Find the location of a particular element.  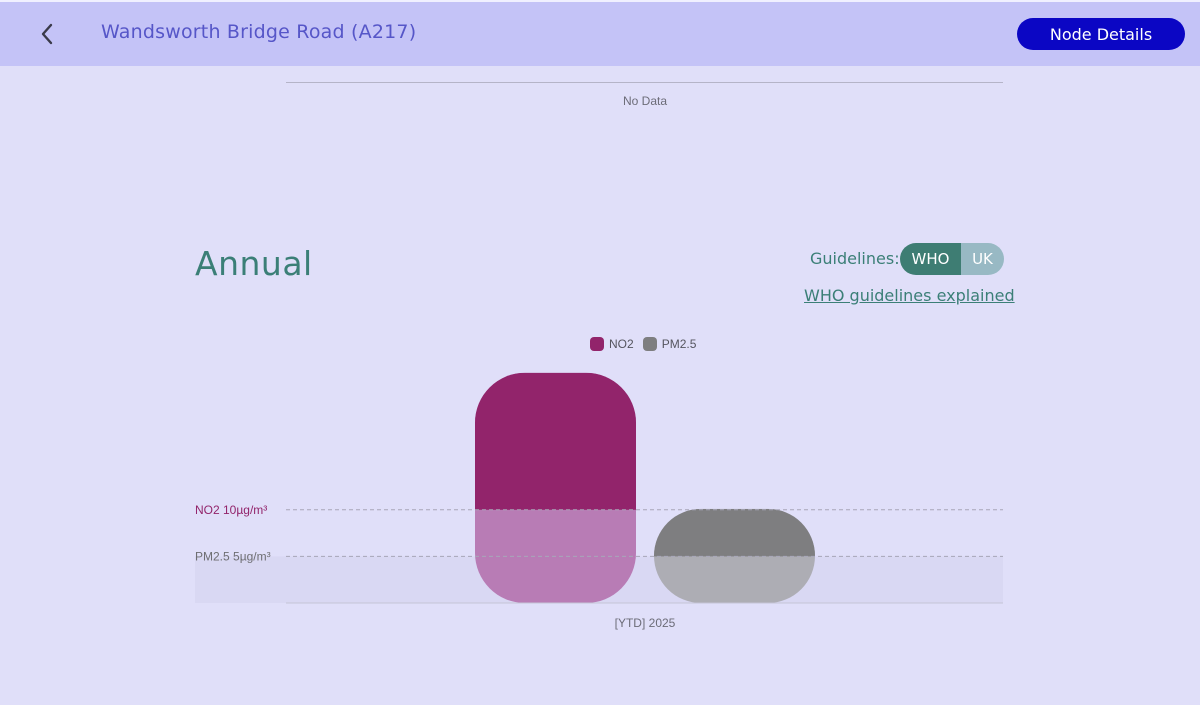

bar-no2 is located at coordinates (555, 487).